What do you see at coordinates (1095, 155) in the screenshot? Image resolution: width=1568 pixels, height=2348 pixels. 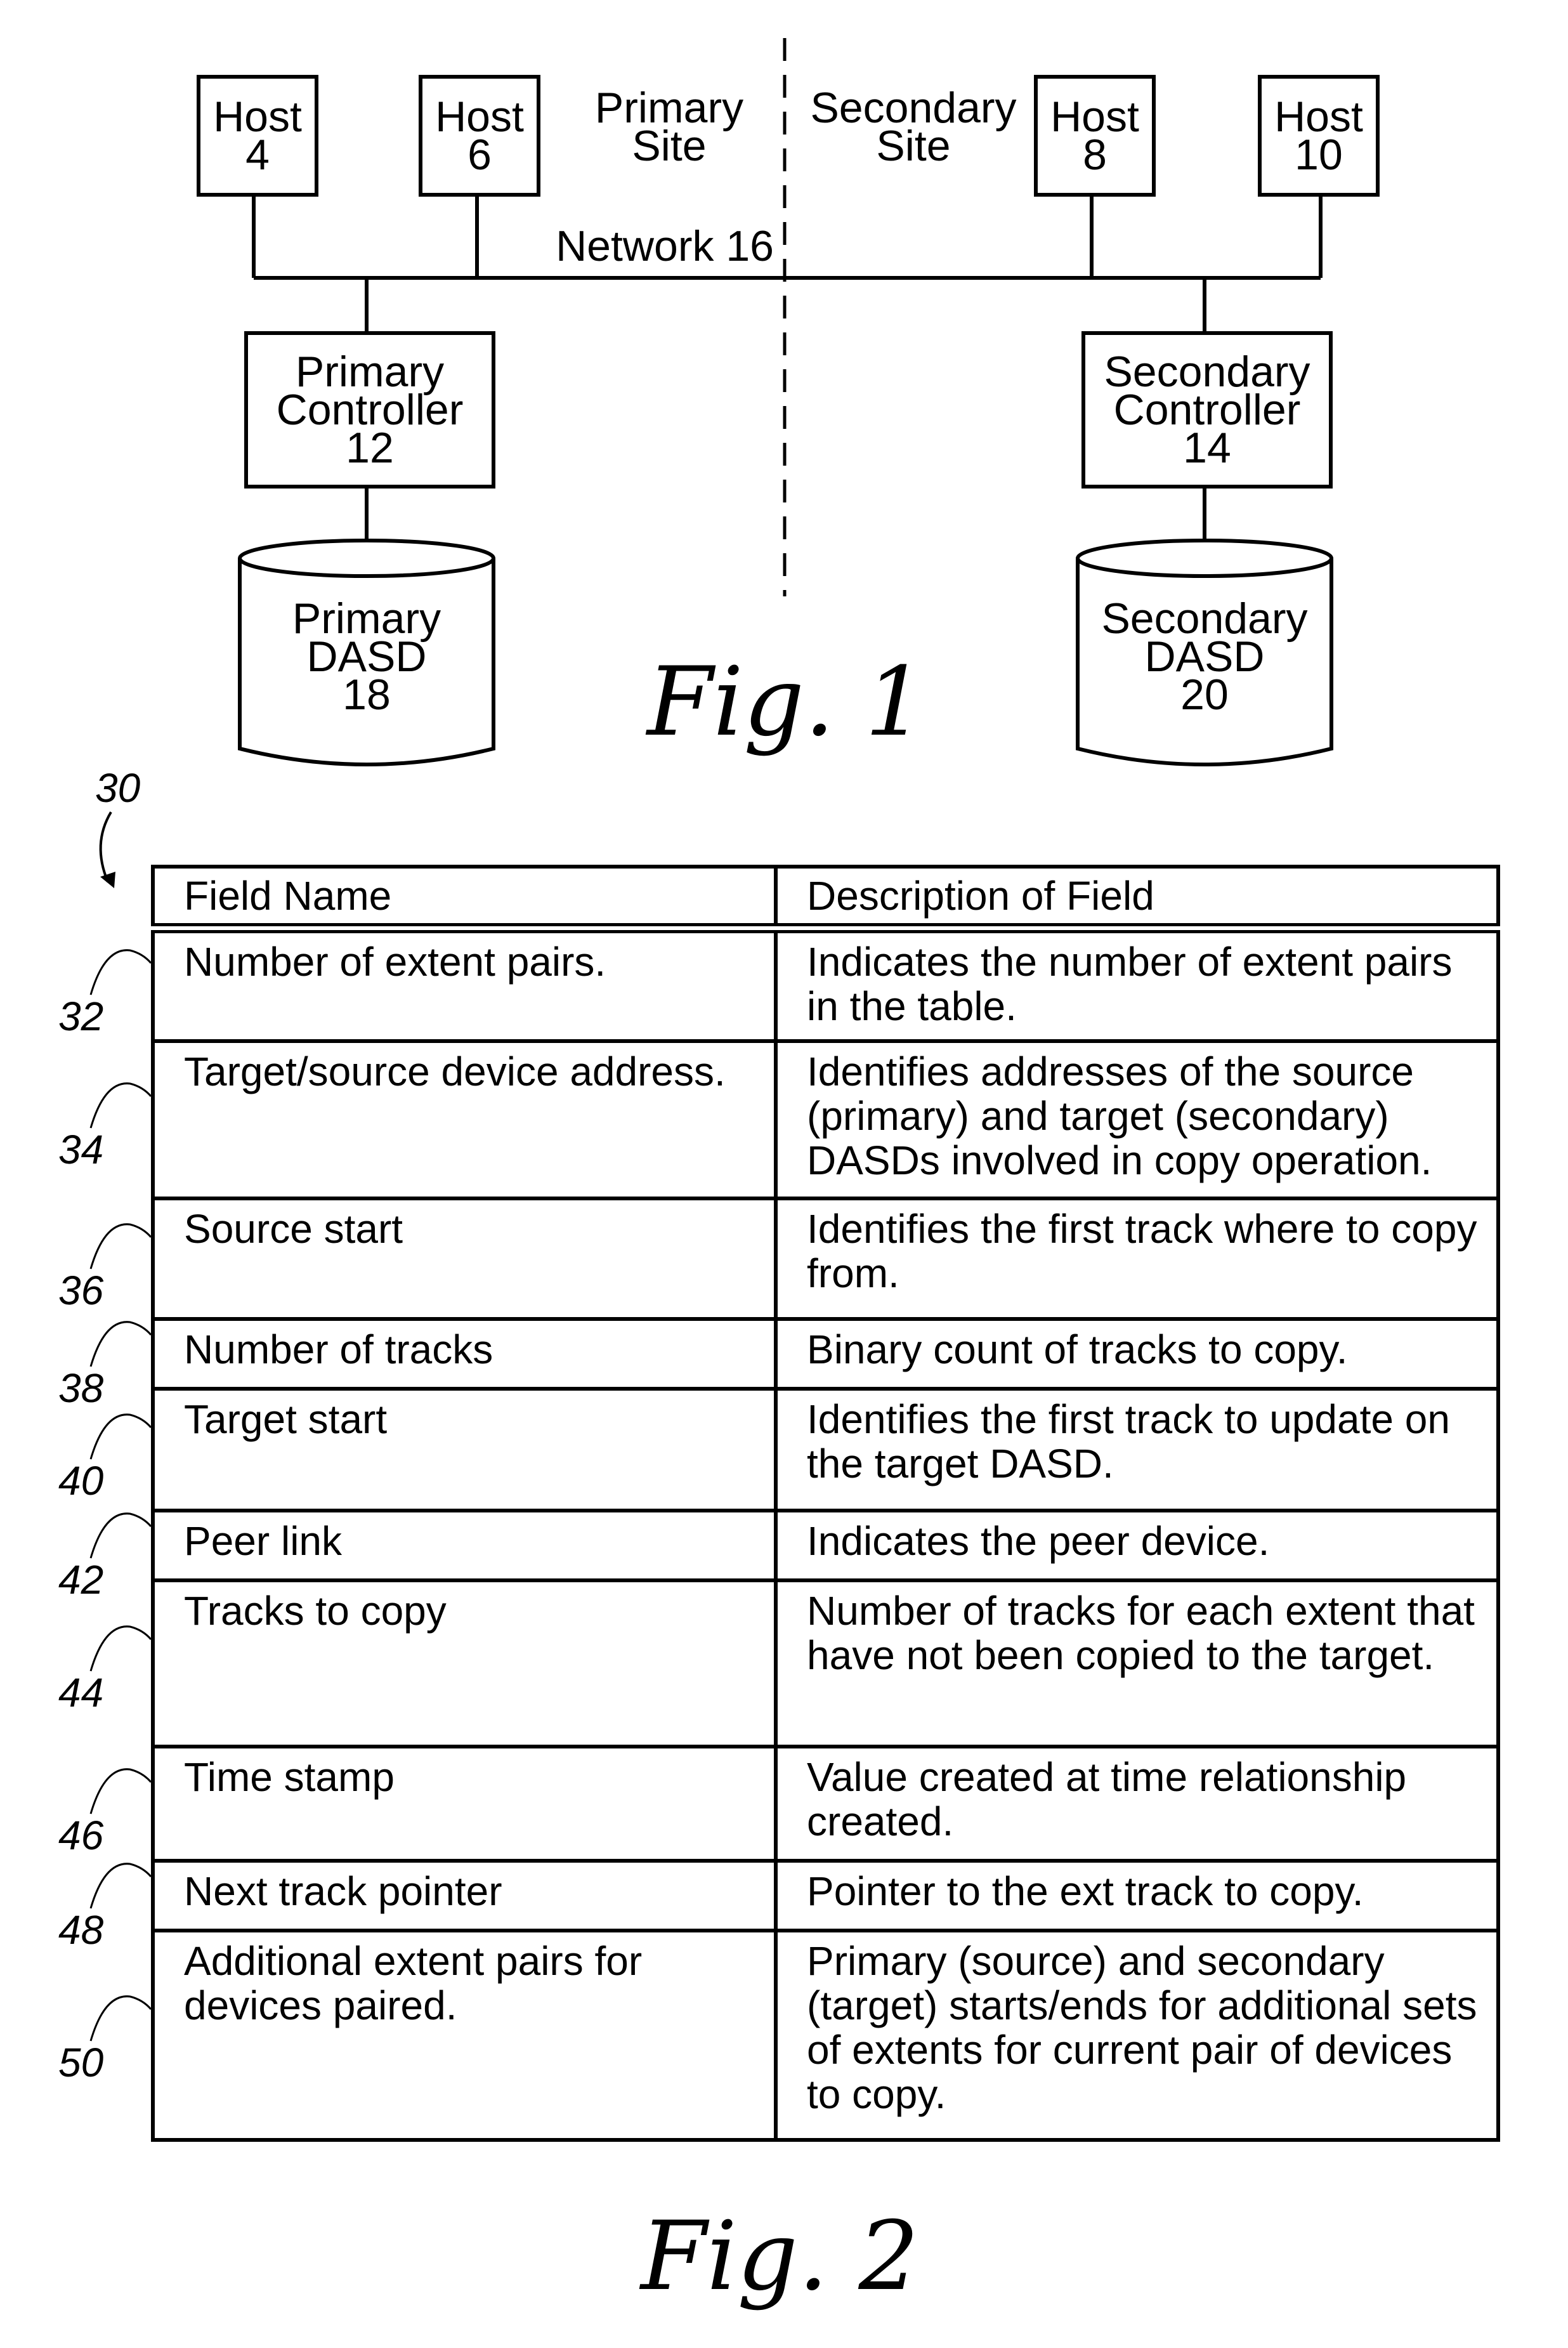 I see `host-number: 8` at bounding box center [1095, 155].